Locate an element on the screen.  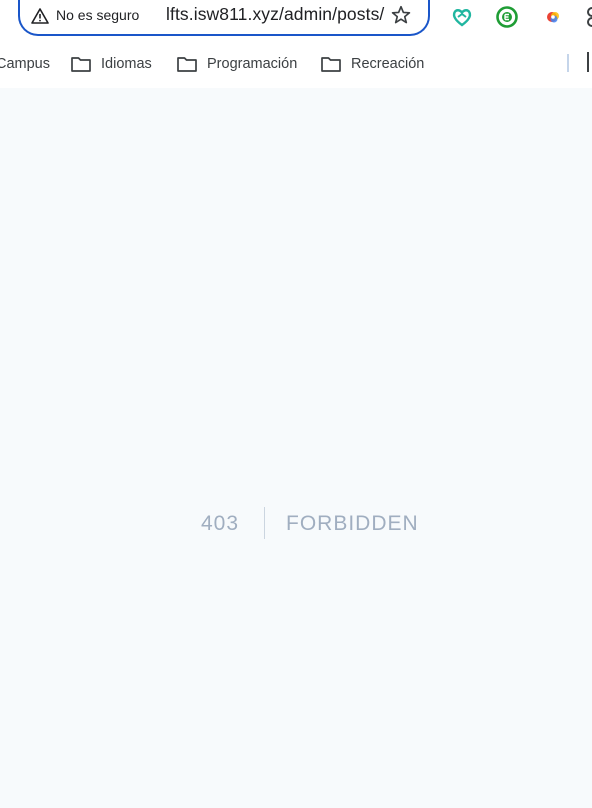
bookmark-label: Idiomas is located at coordinates (126, 64).